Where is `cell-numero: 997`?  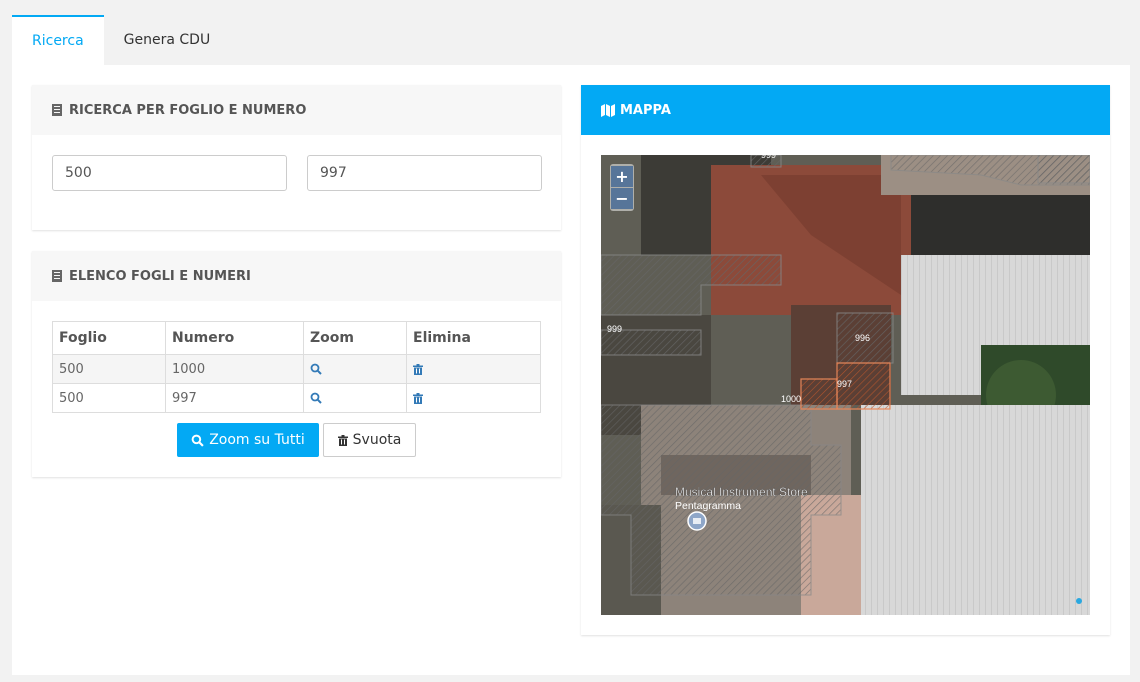 cell-numero: 997 is located at coordinates (234, 398).